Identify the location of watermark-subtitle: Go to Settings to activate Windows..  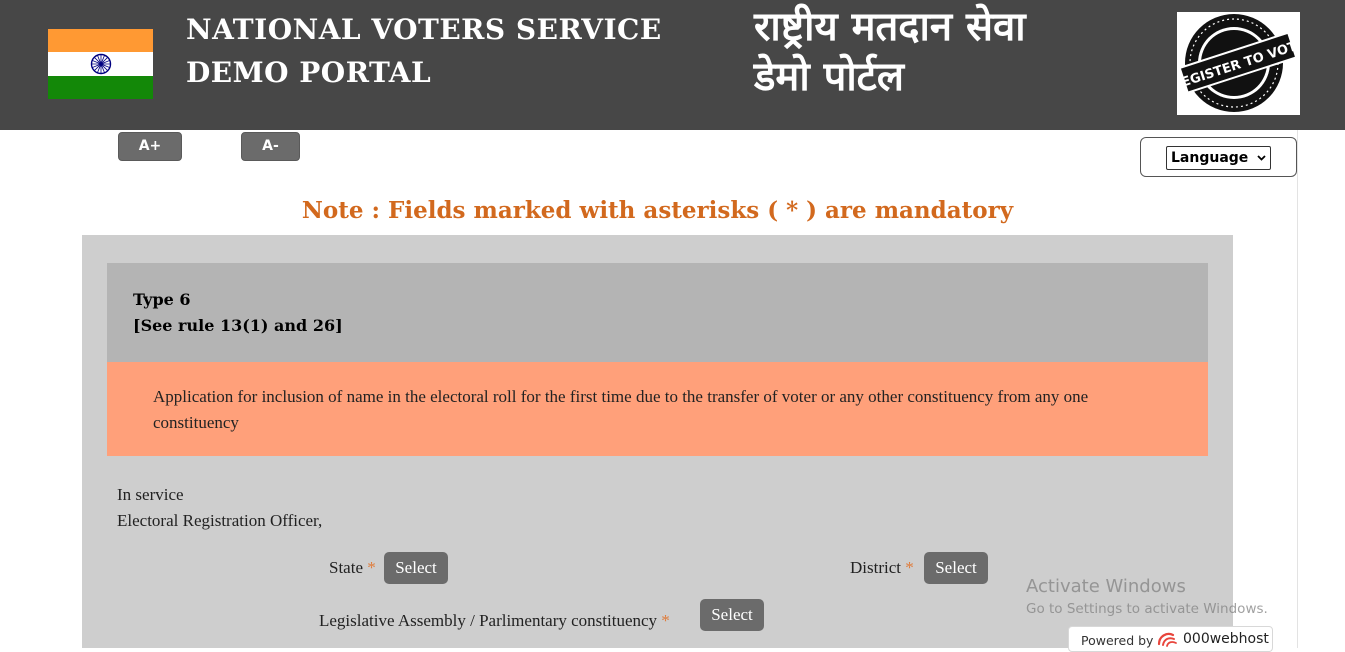
(1147, 609).